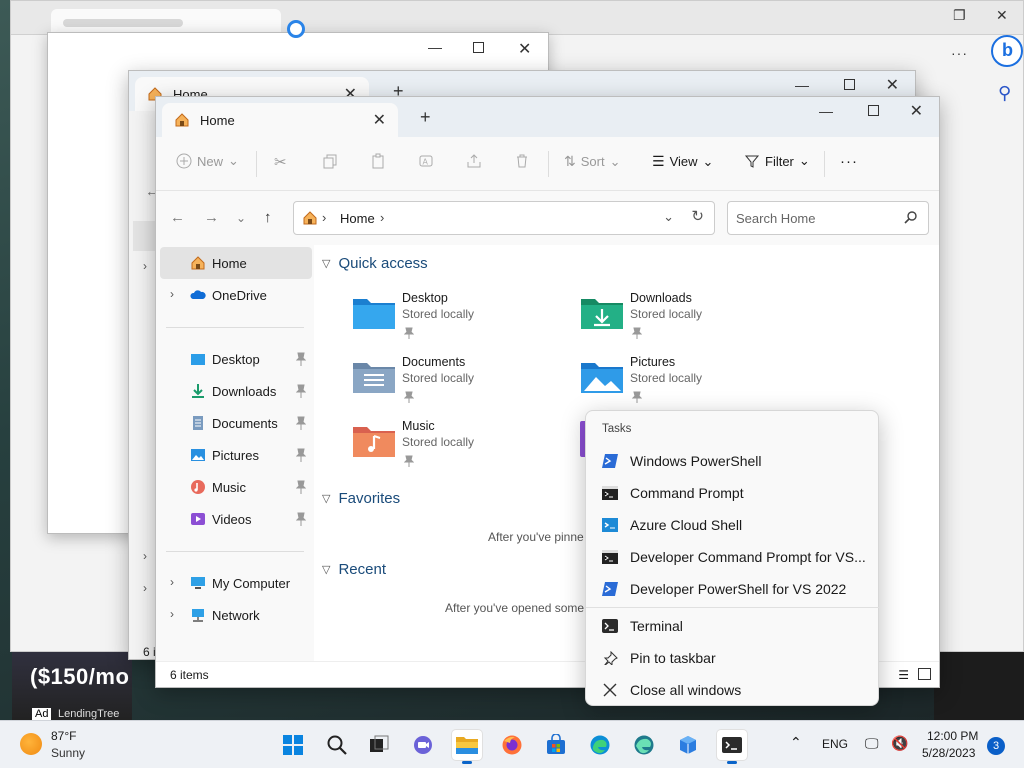  What do you see at coordinates (236, 455) in the screenshot?
I see `nav-item-pictures: Pictures` at bounding box center [236, 455].